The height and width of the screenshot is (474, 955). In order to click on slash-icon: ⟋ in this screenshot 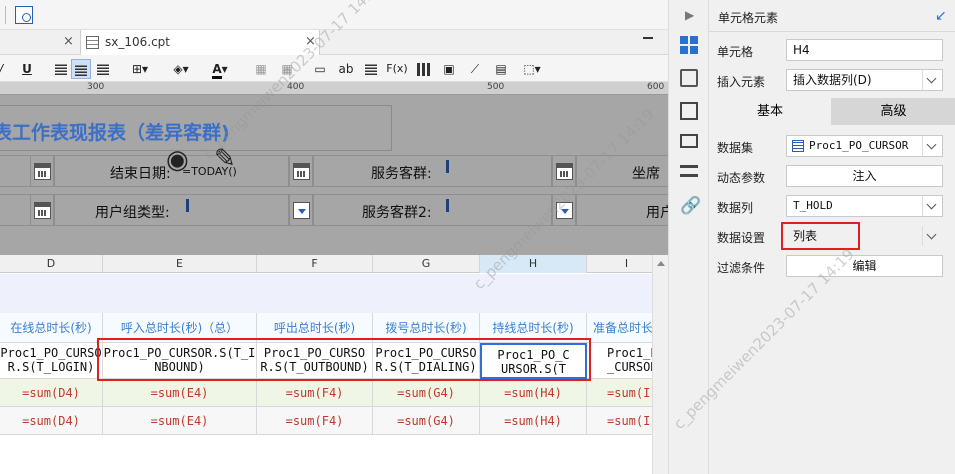, I will do `click(475, 69)`.